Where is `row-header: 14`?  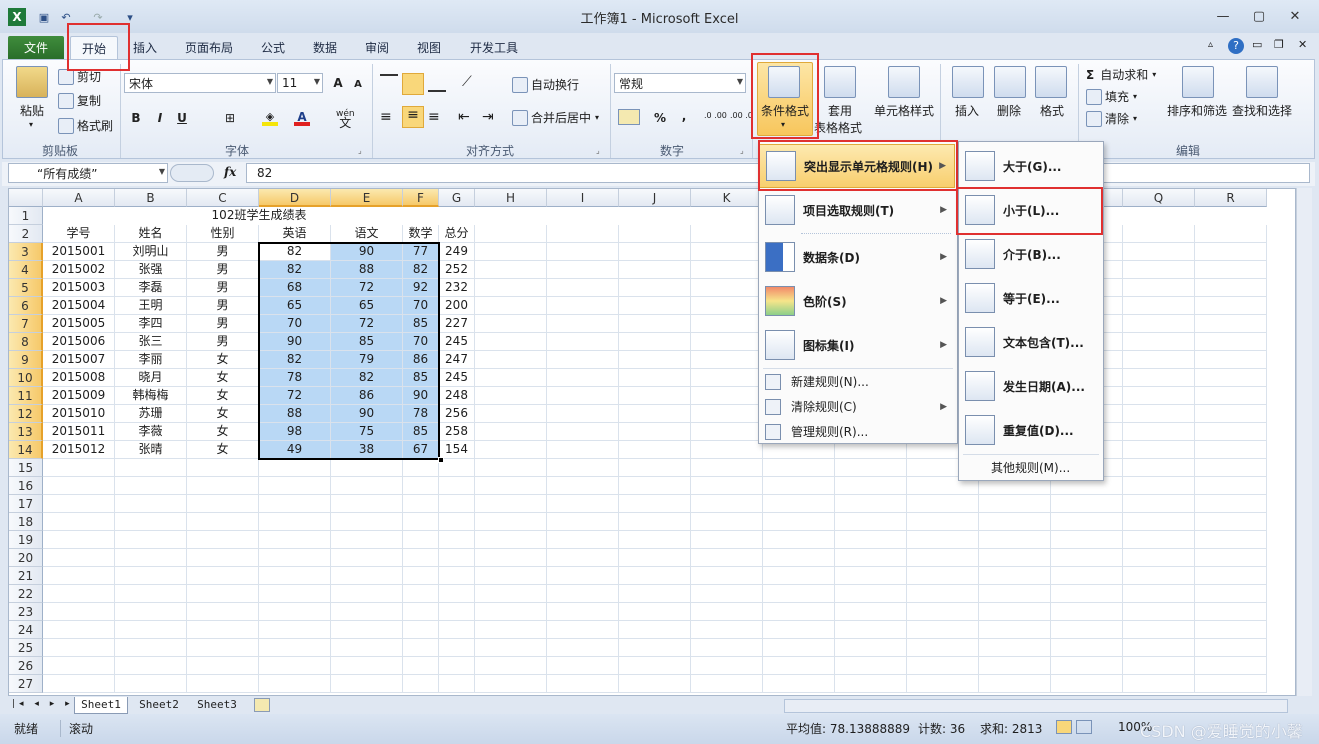 row-header: 14 is located at coordinates (26, 450).